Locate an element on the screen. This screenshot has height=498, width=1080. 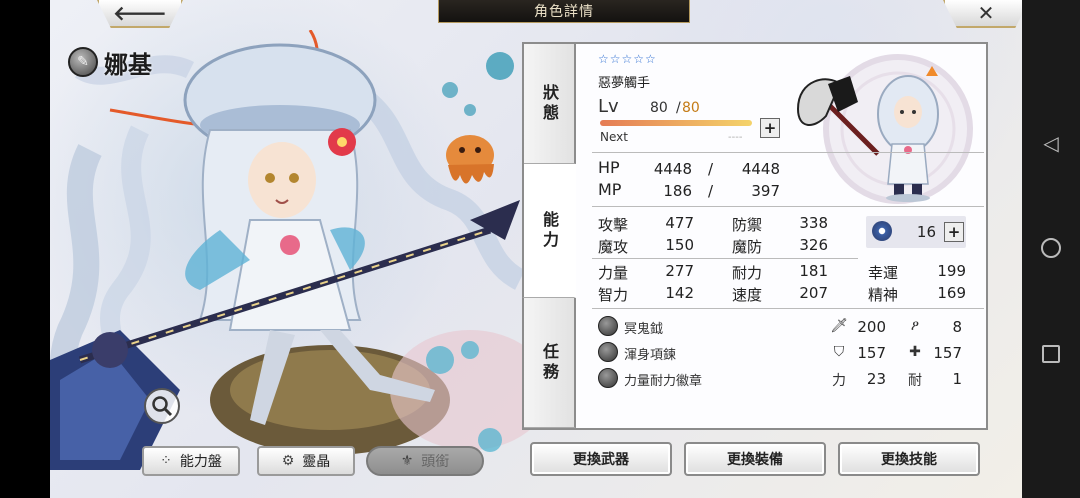
close-icon: ✕ is located at coordinates (986, 13).